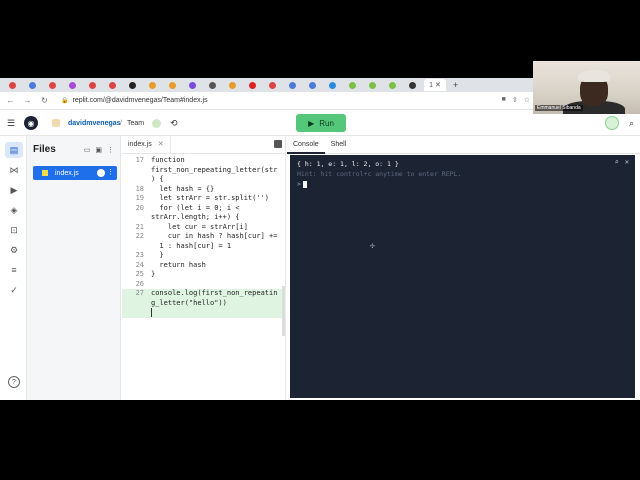 The width and height of the screenshot is (640, 480). Describe the element at coordinates (204, 247) in the screenshot. I see `code-line: 1 : hash[cur] = 1` at that location.